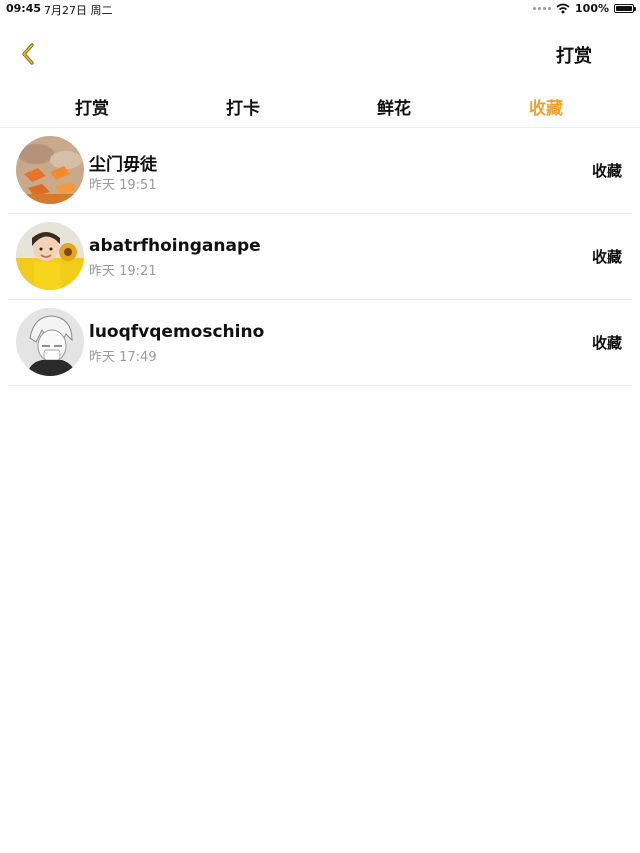  What do you see at coordinates (92, 106) in the screenshot?
I see `tab-dashang: 打赏` at bounding box center [92, 106].